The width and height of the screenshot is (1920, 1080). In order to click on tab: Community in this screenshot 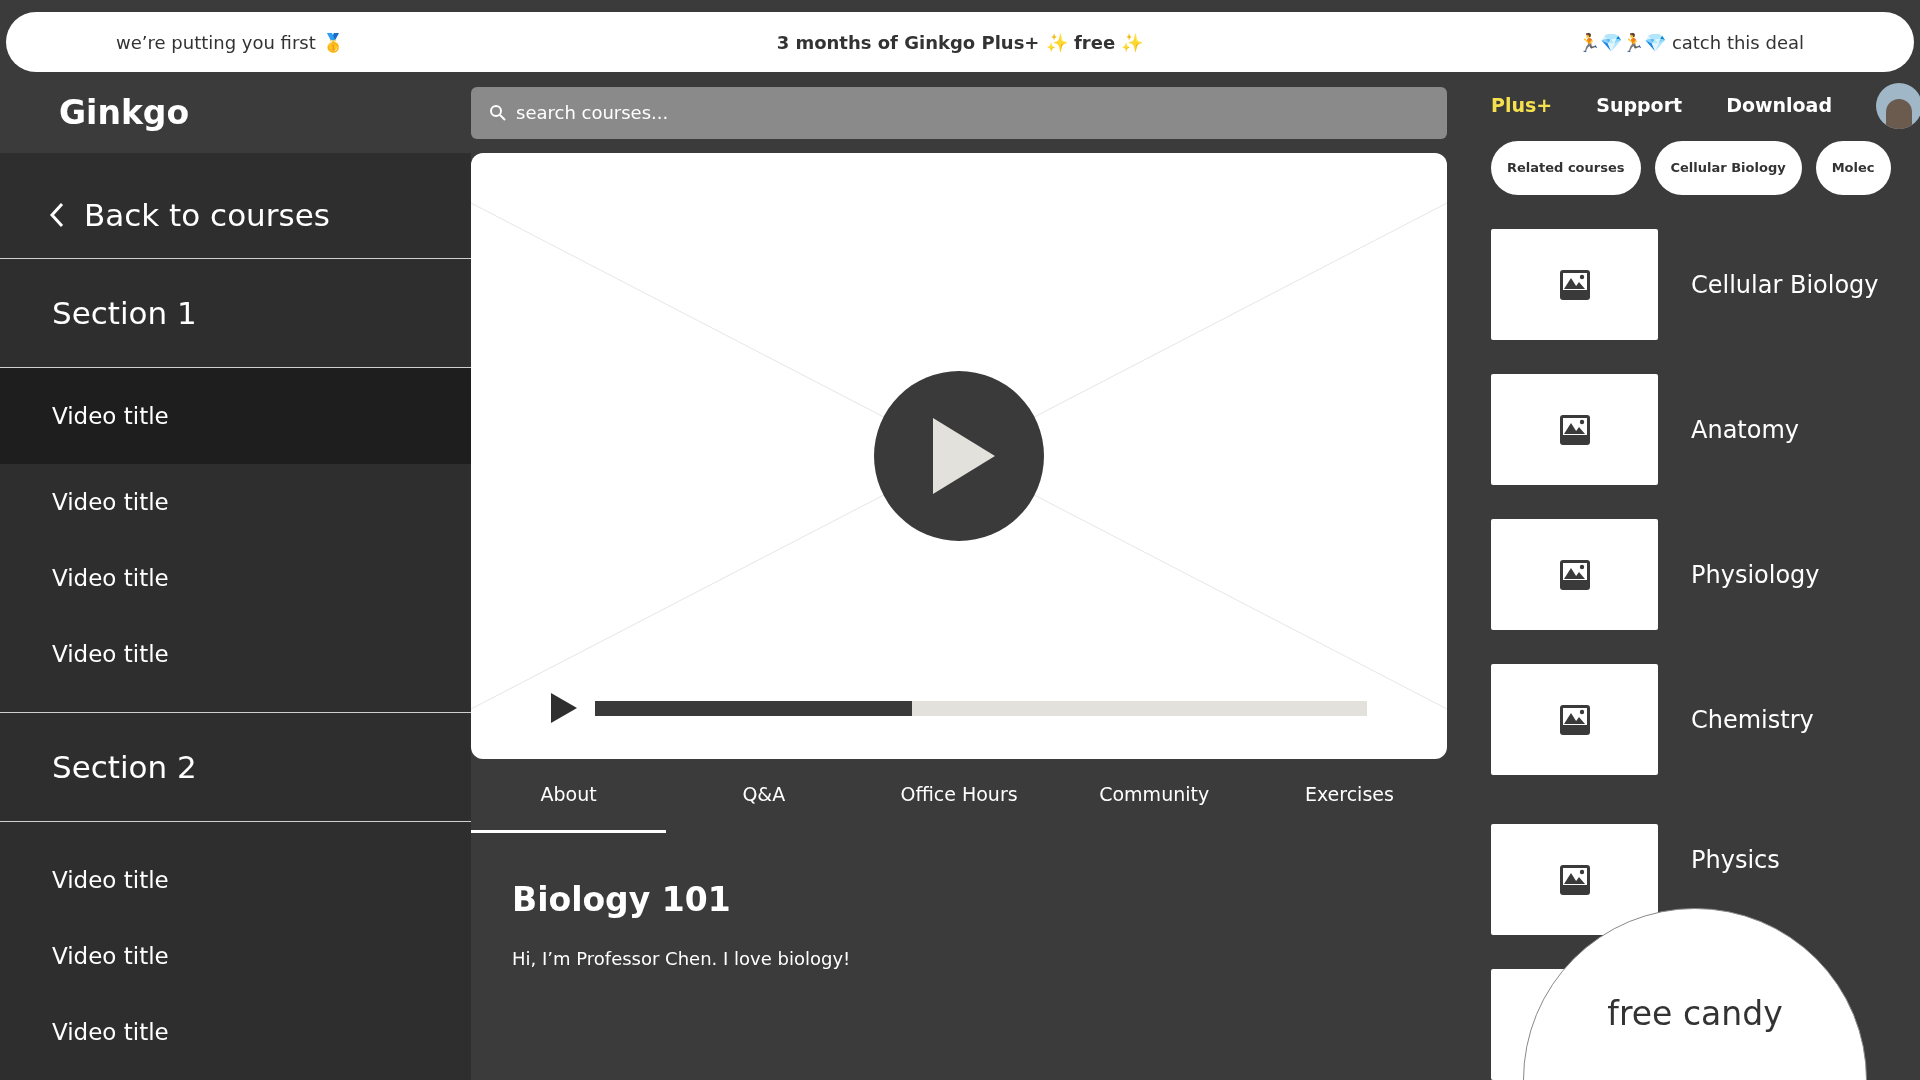, I will do `click(1154, 796)`.